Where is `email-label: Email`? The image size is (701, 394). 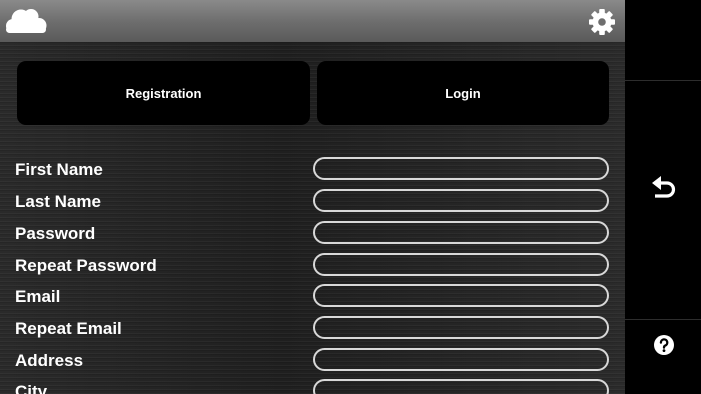
email-label: Email is located at coordinates (38, 296).